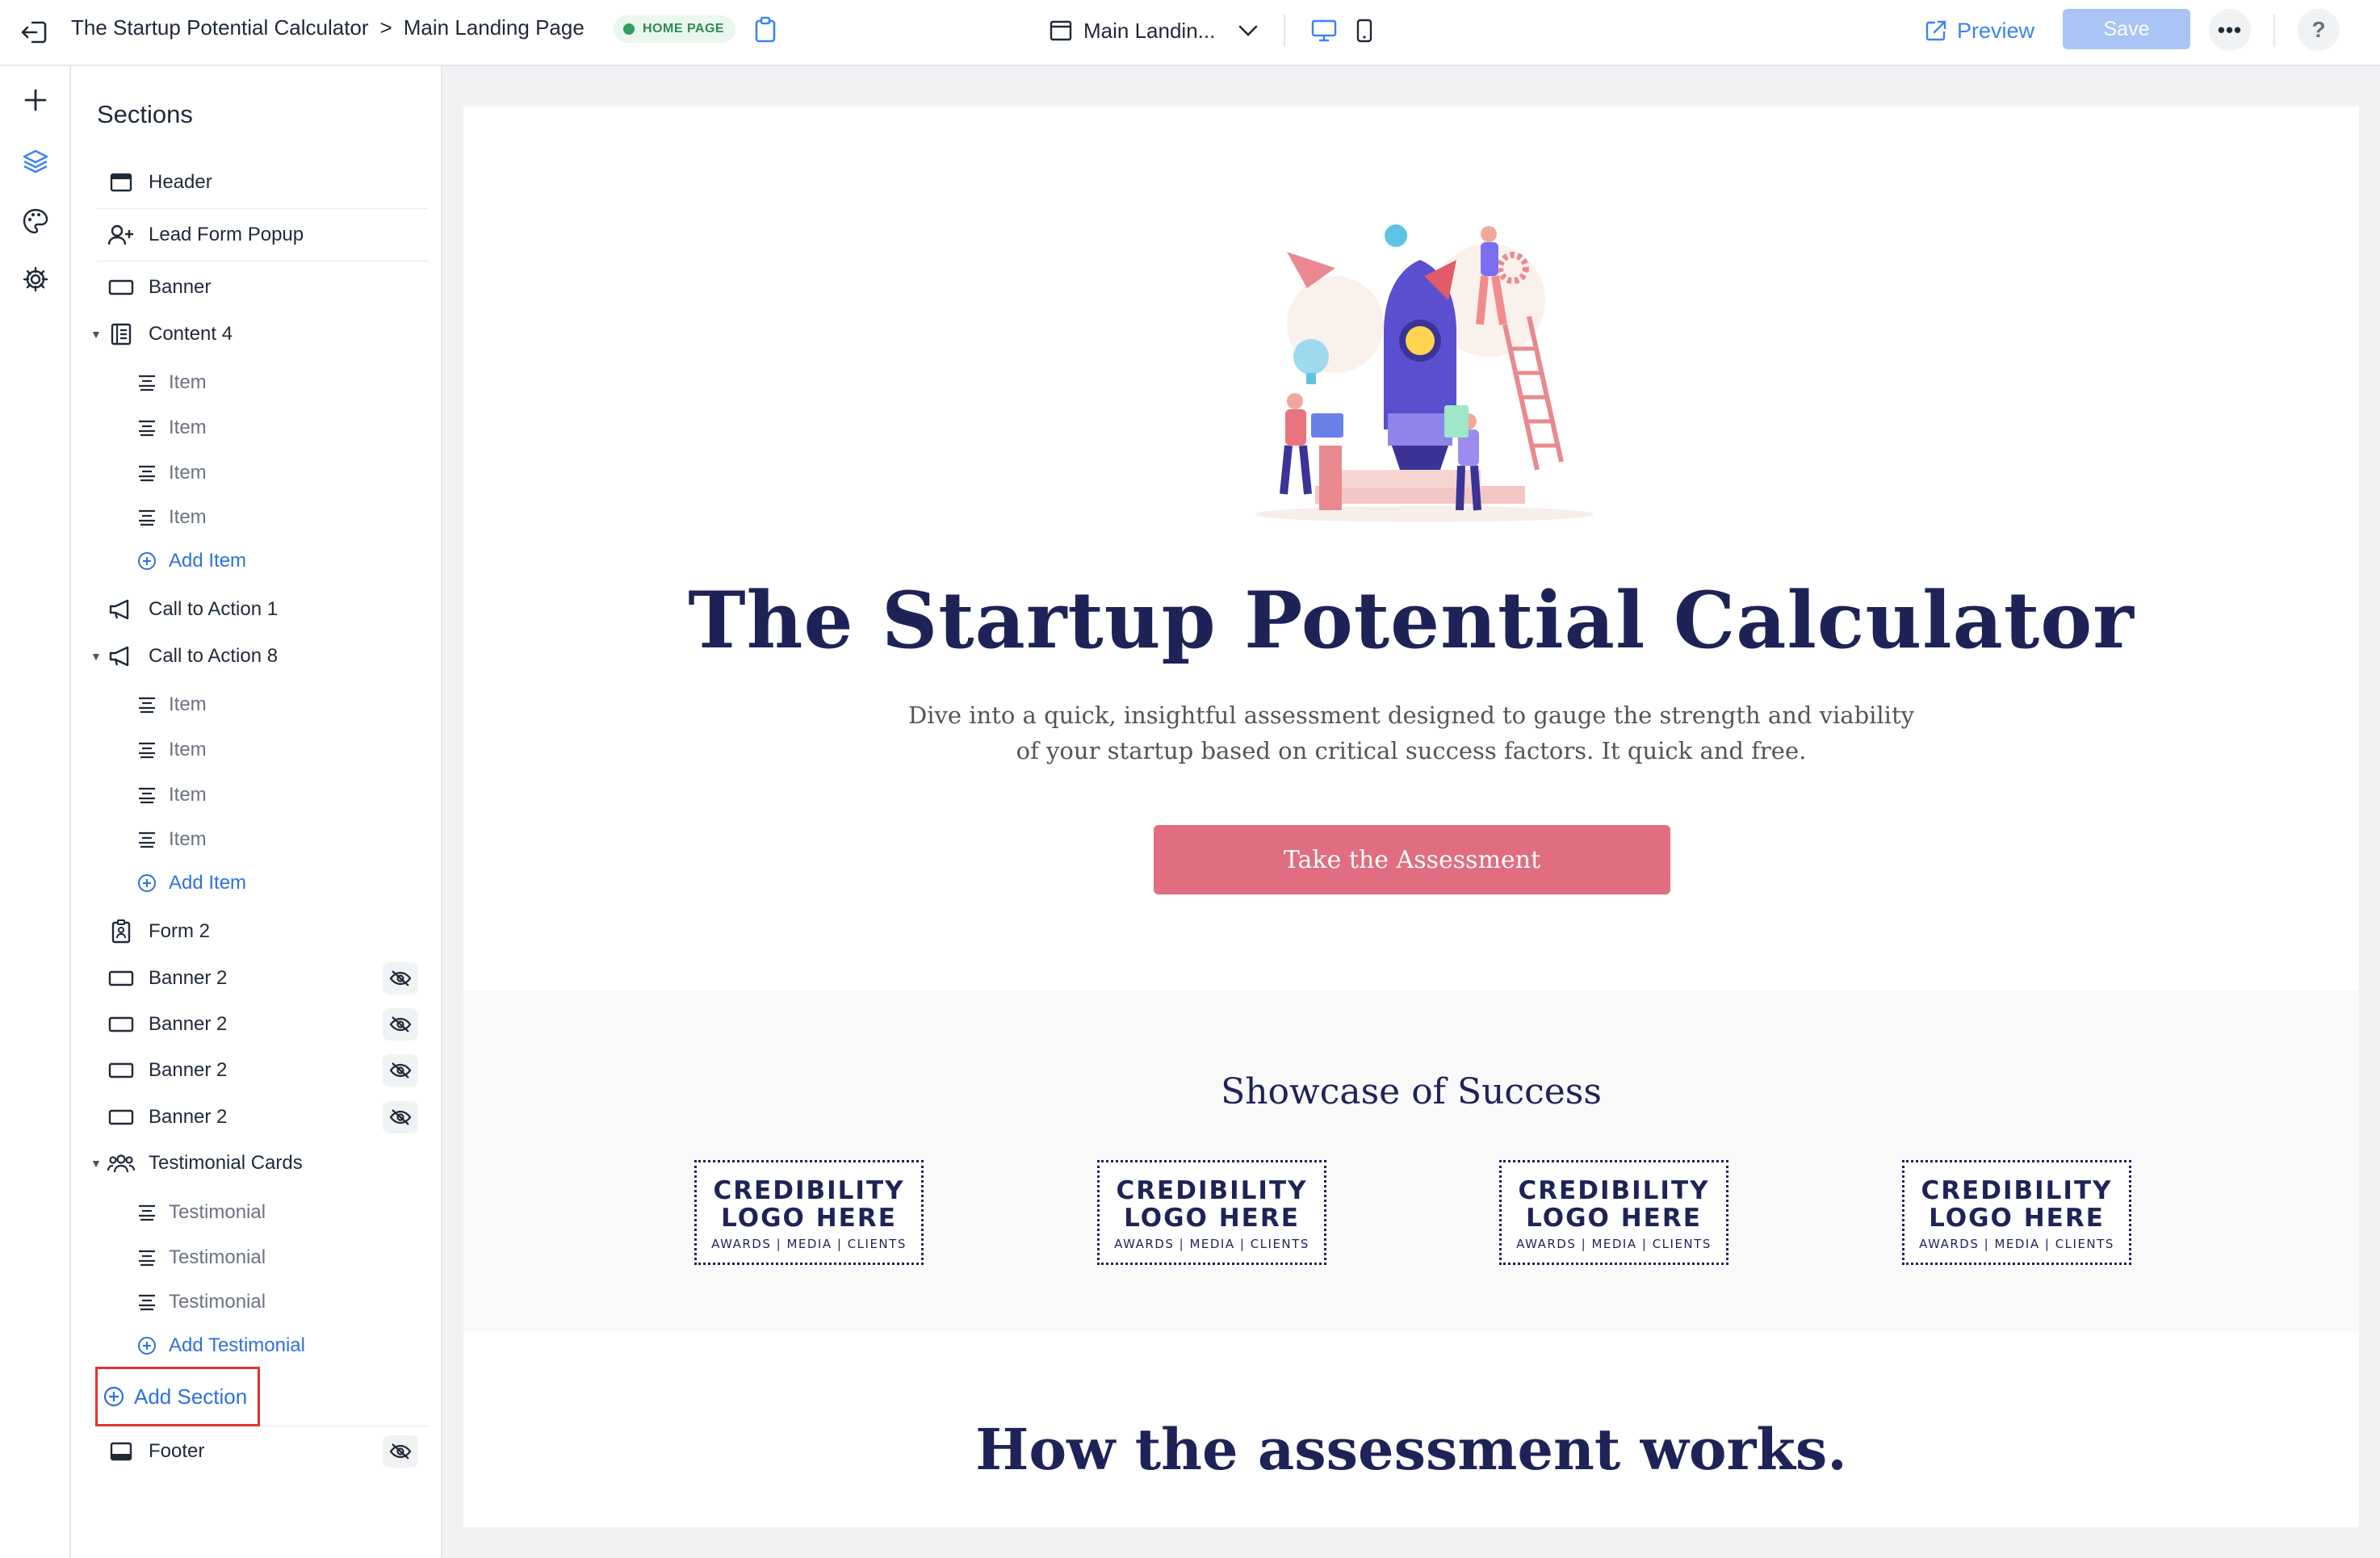  I want to click on people-icon, so click(121, 1163).